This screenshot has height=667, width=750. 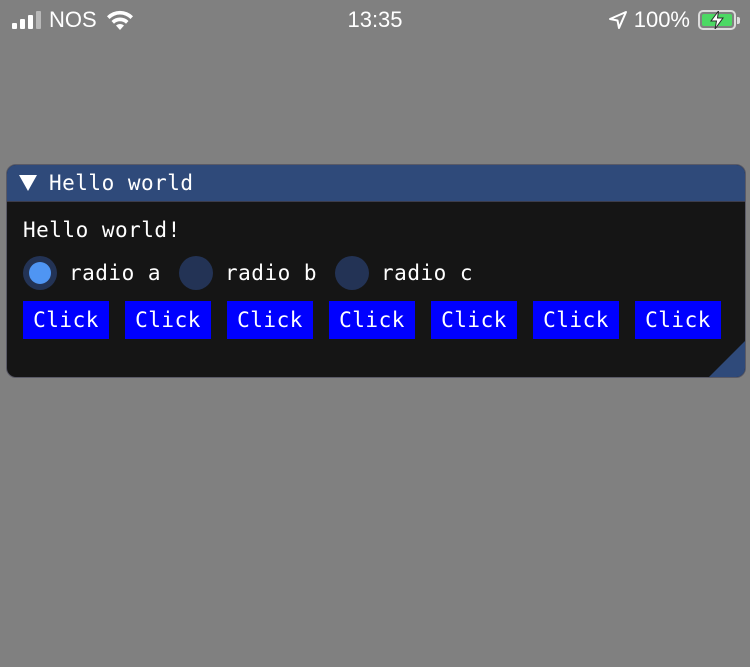 I want to click on radio-a-circle, so click(x=40, y=273).